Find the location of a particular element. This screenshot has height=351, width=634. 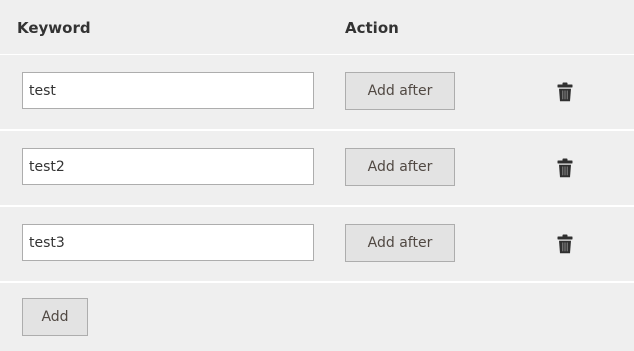

action-column-header: Action is located at coordinates (372, 28).